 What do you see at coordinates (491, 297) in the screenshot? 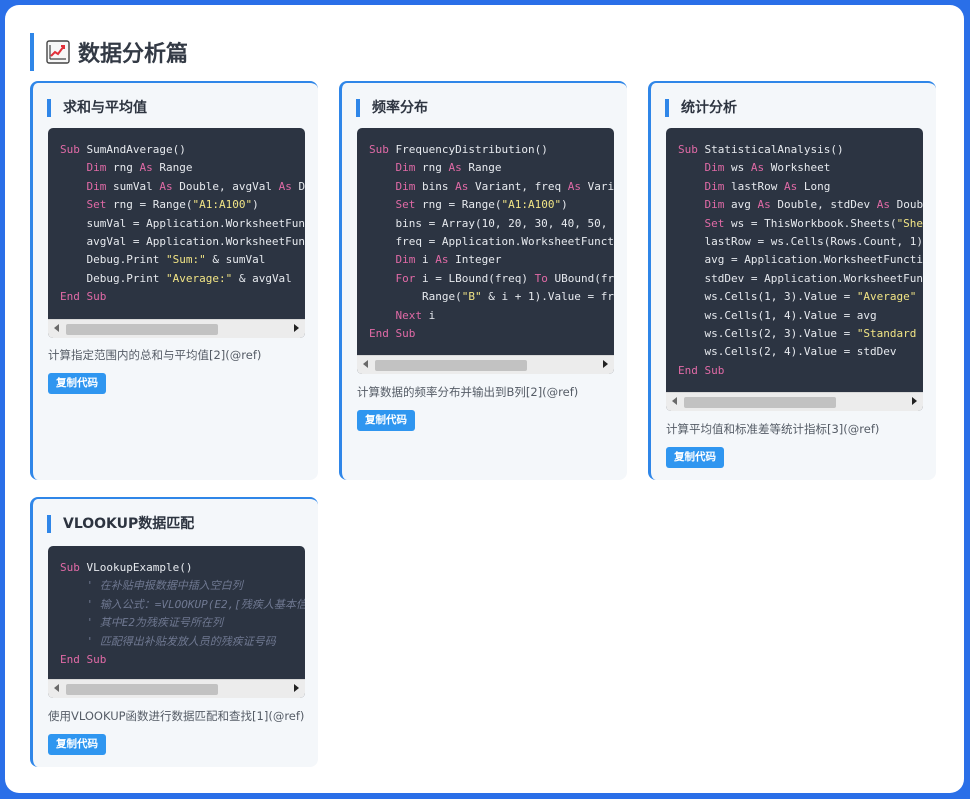
I see `code-line: Range("B" & i + 1).Value = freq(i)` at bounding box center [491, 297].